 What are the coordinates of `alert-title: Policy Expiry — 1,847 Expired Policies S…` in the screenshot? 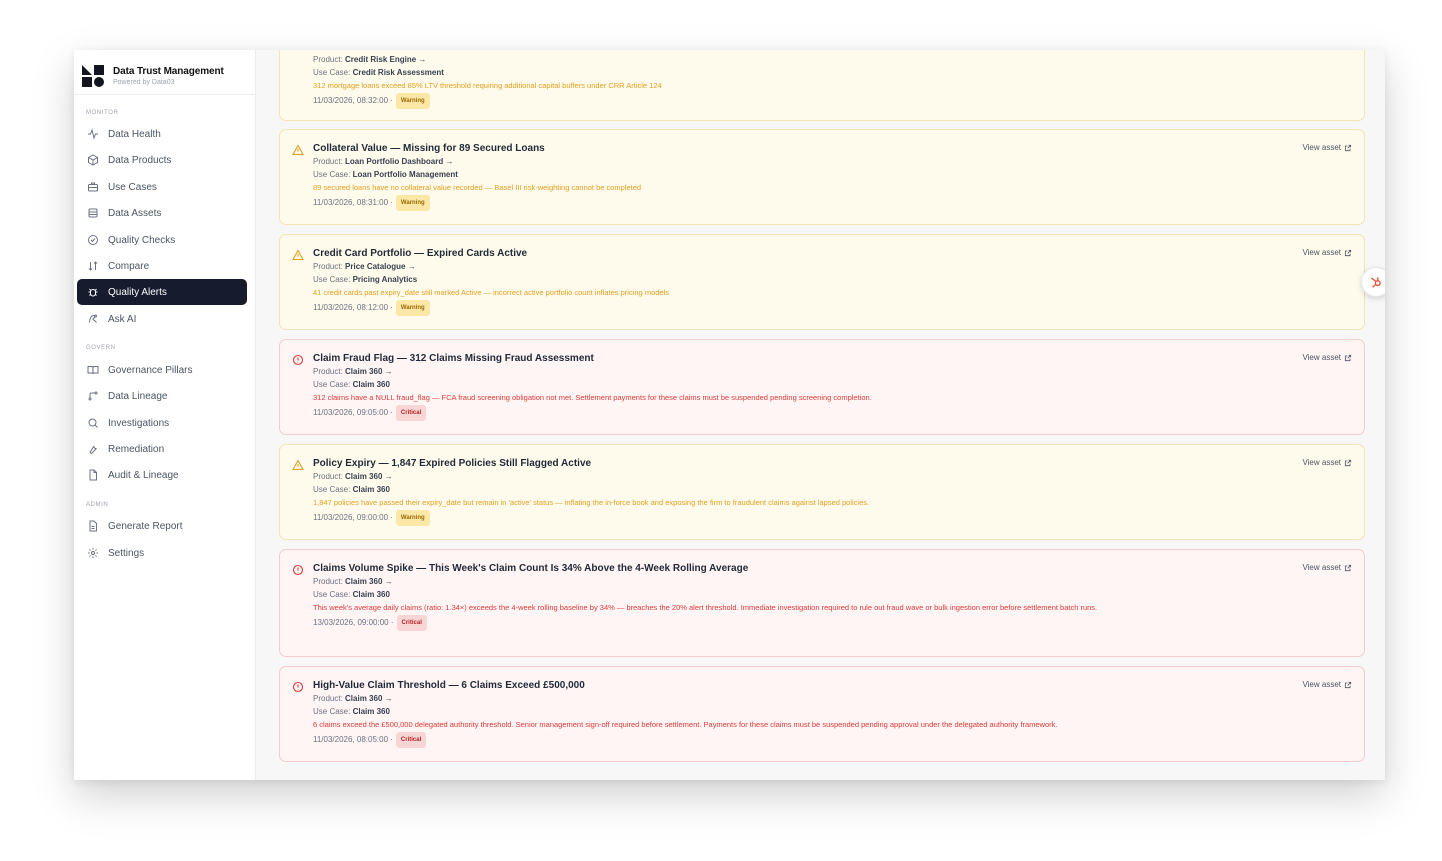 It's located at (452, 463).